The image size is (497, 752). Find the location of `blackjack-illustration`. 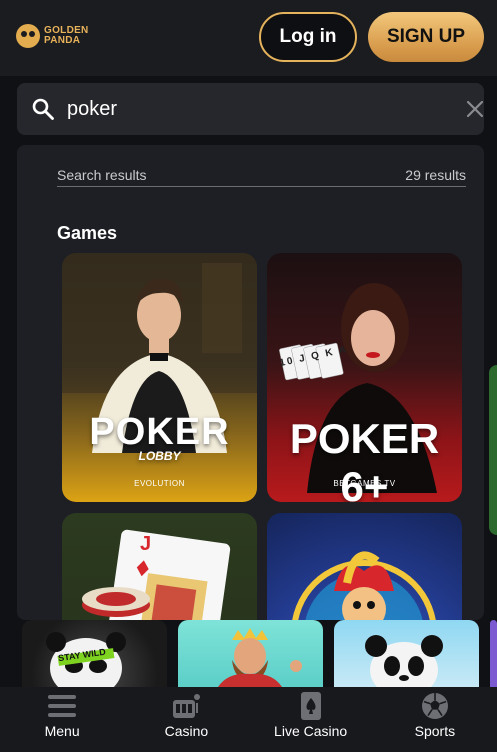

blackjack-illustration is located at coordinates (156, 574).